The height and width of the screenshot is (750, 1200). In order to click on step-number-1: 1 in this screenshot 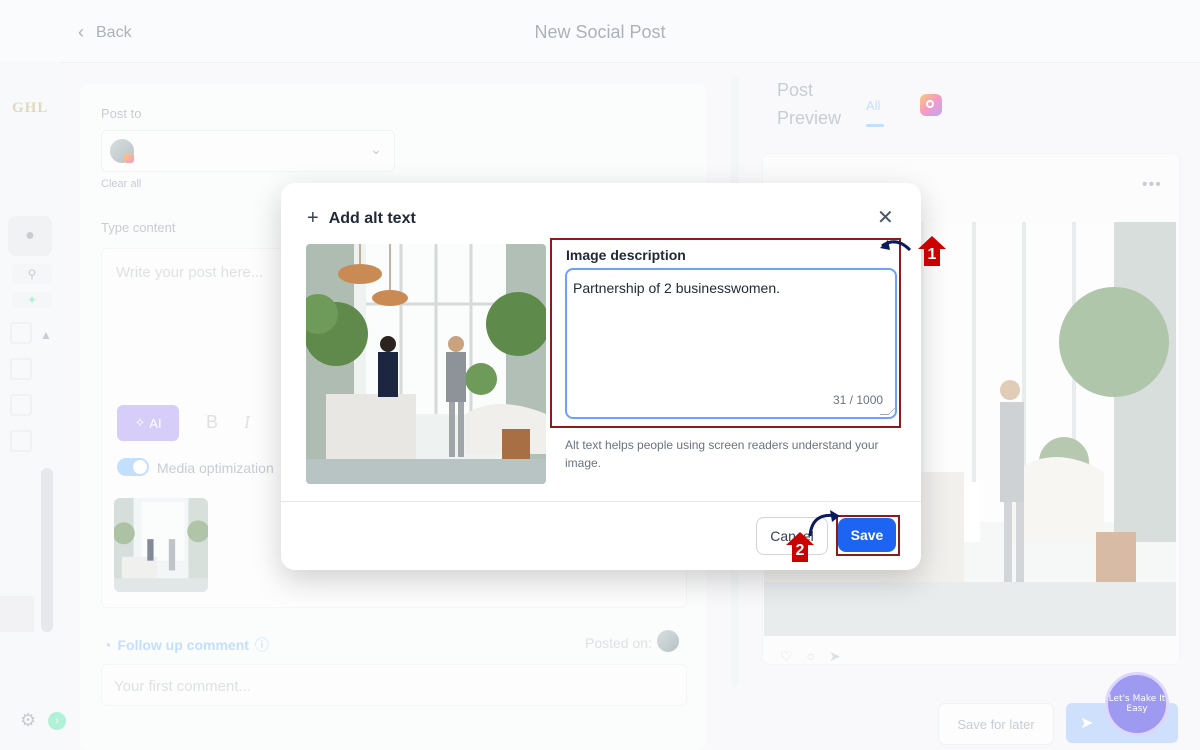, I will do `click(932, 254)`.